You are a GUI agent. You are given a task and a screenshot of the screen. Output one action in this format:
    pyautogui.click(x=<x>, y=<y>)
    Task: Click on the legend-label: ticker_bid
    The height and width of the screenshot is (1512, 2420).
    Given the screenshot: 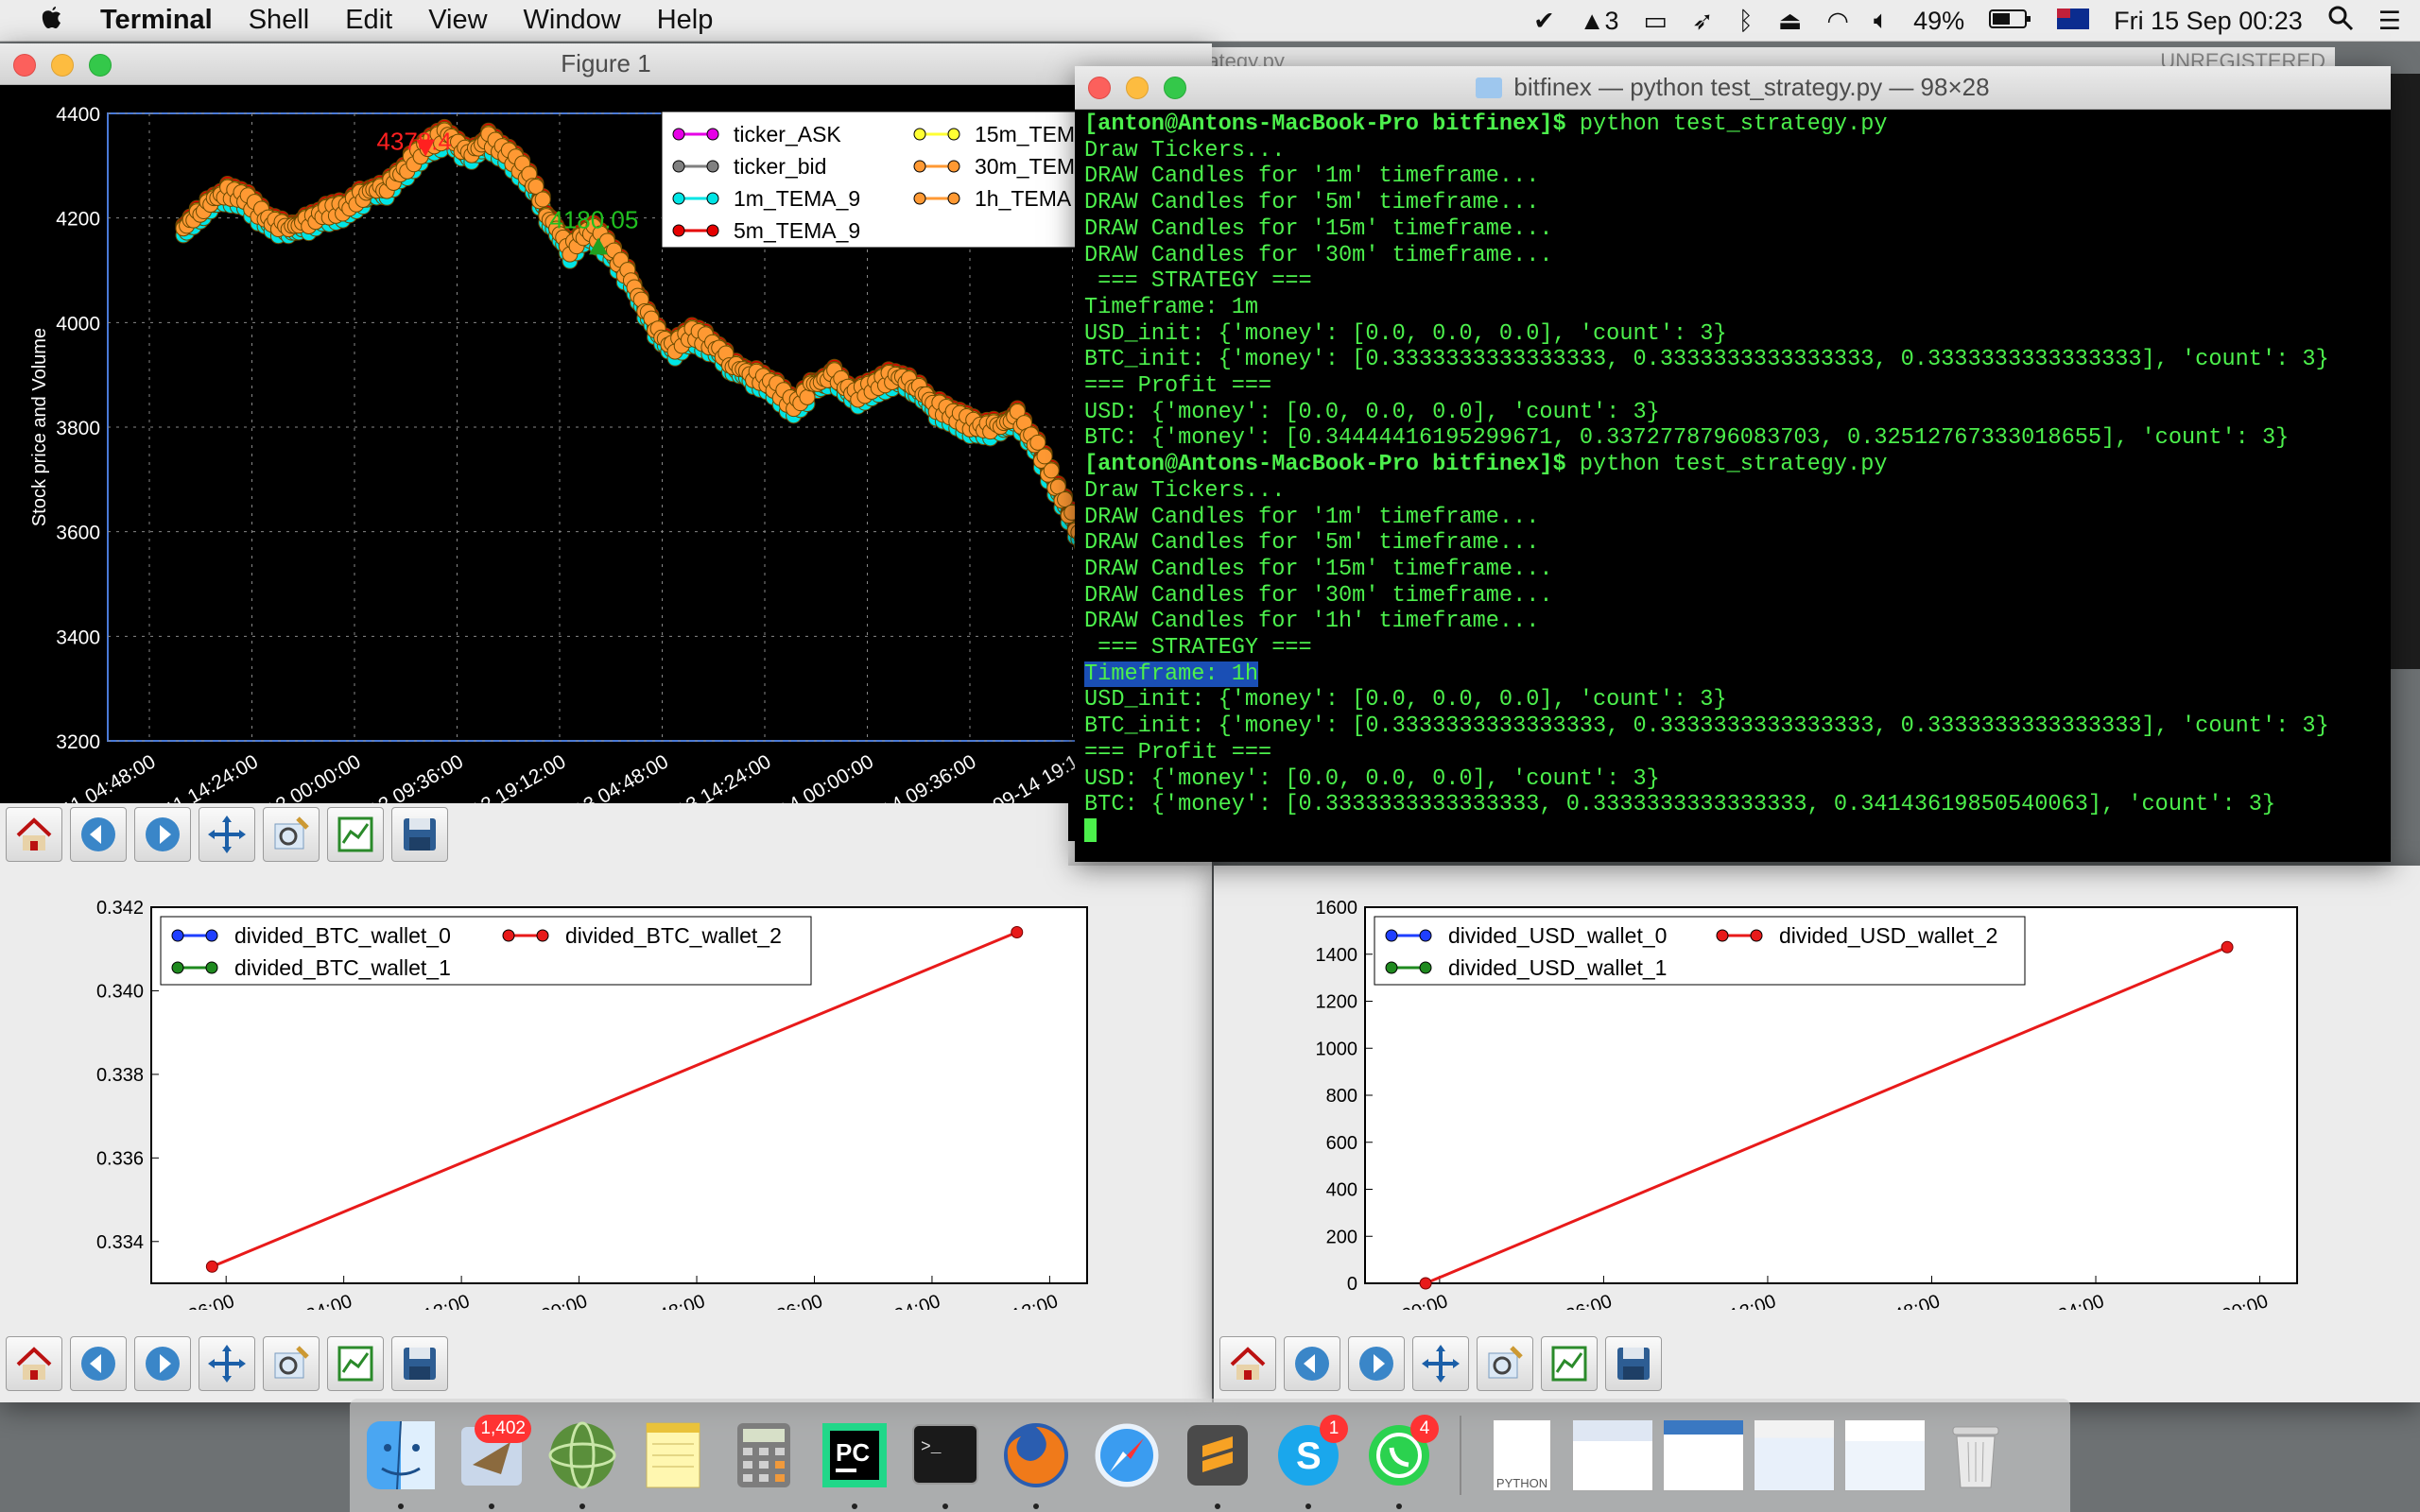 What is the action you would take?
    pyautogui.click(x=780, y=166)
    